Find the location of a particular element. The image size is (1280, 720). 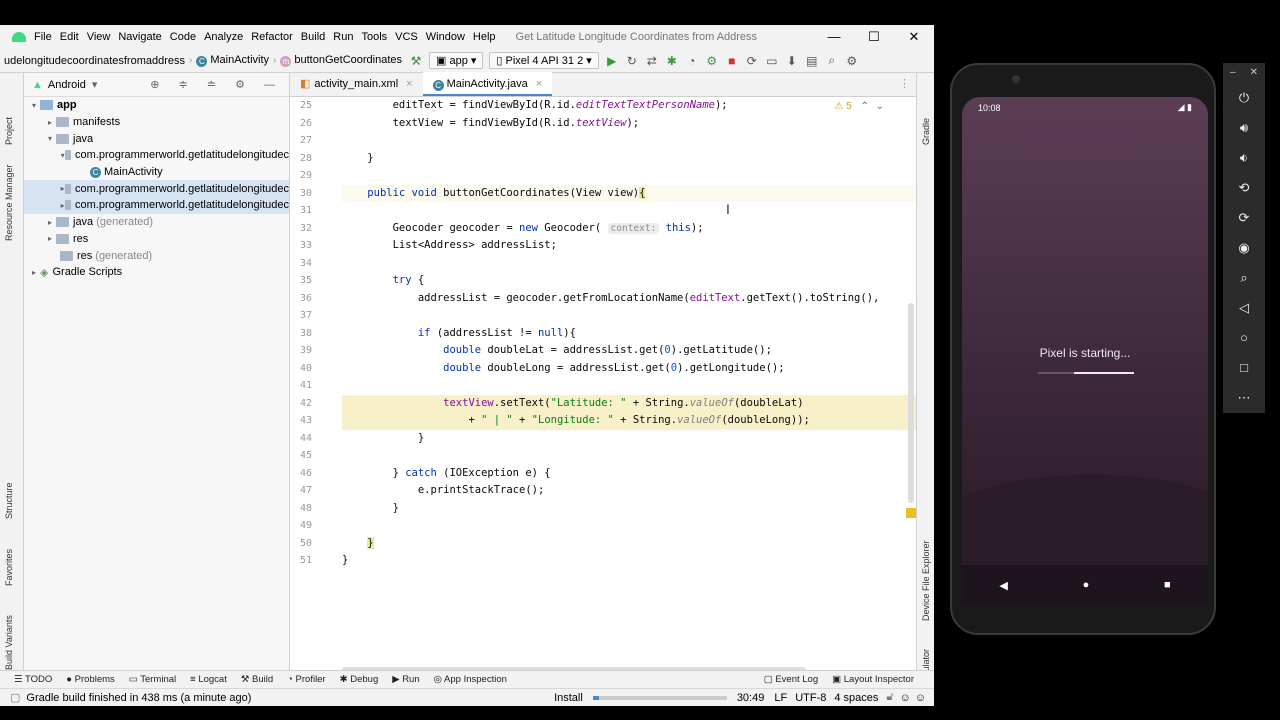

status-toggle-icon: ▢ is located at coordinates (15, 697).